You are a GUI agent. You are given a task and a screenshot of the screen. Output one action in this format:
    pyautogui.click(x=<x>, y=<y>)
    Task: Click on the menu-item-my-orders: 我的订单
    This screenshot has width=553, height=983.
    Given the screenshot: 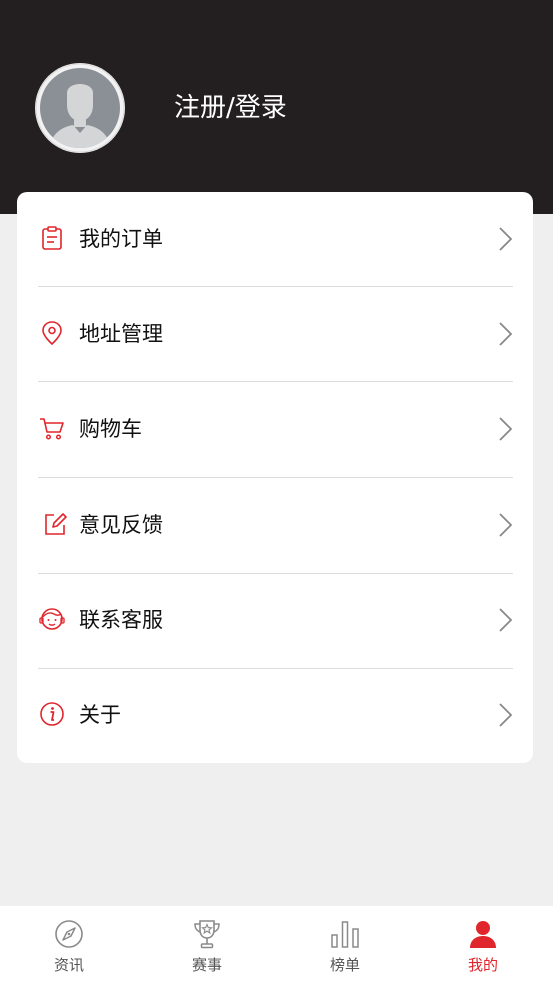 What is the action you would take?
    pyautogui.click(x=275, y=239)
    